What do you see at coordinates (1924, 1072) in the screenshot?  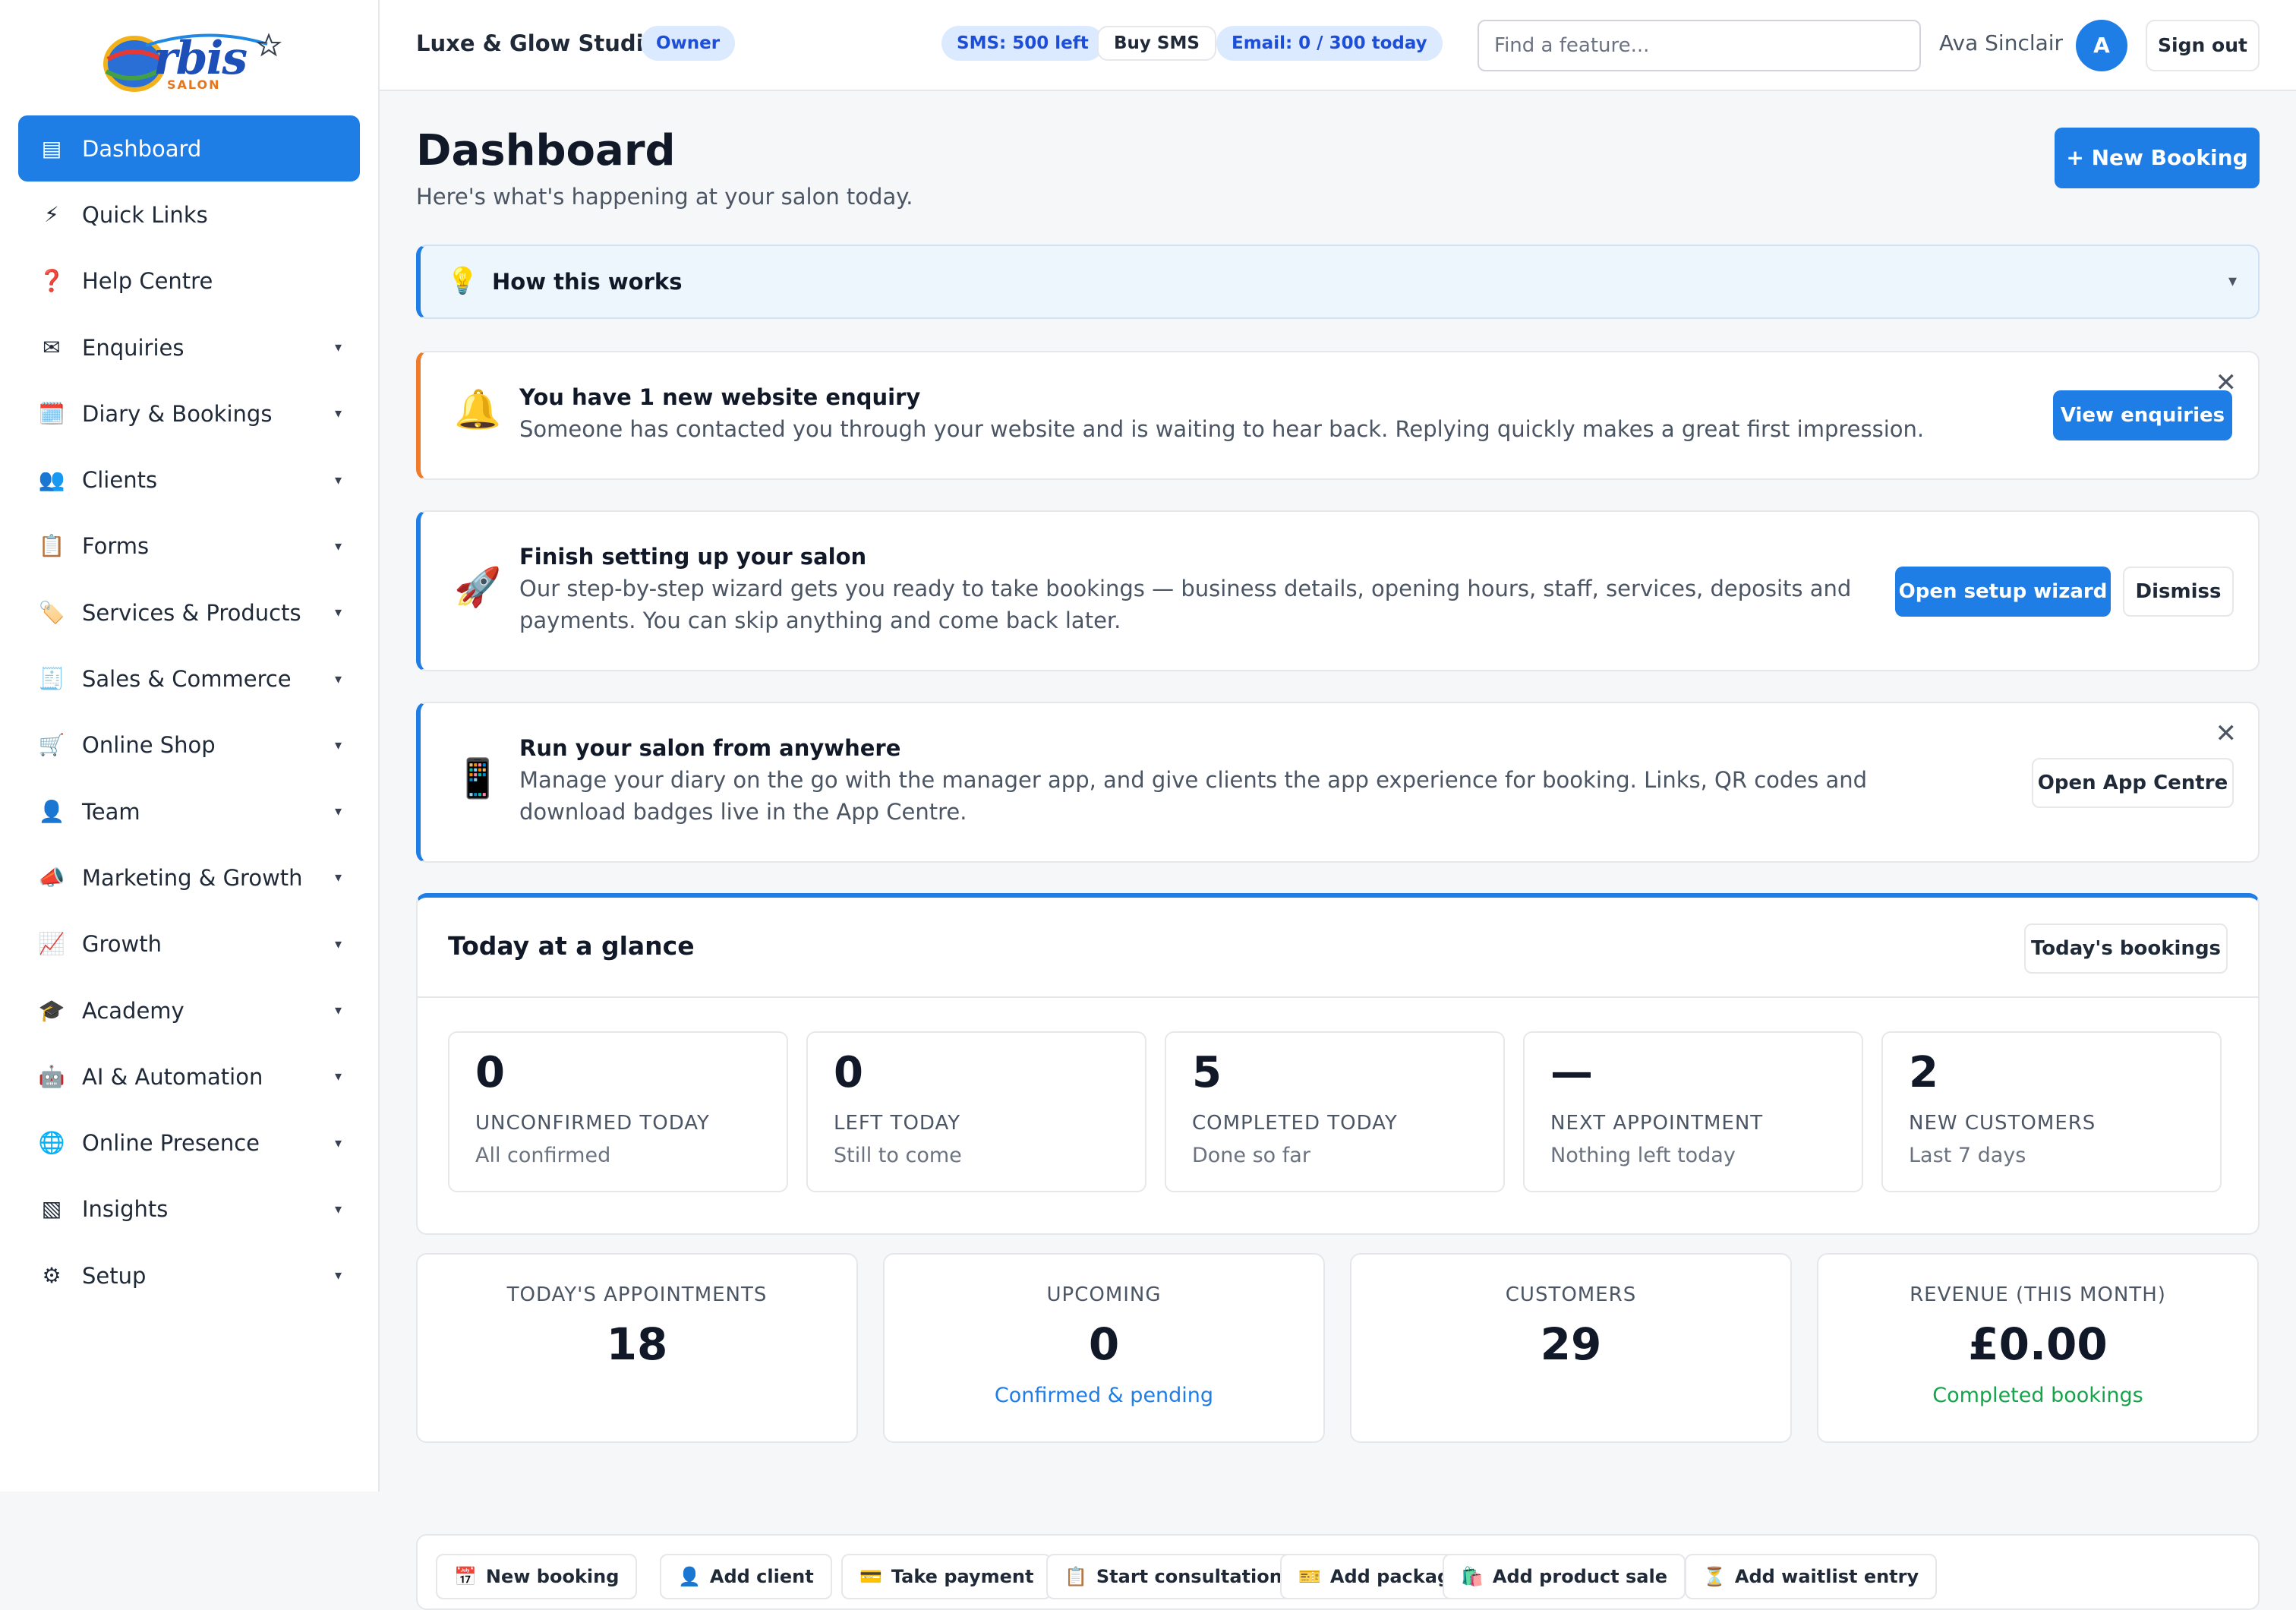 I see `stat-num: 2` at bounding box center [1924, 1072].